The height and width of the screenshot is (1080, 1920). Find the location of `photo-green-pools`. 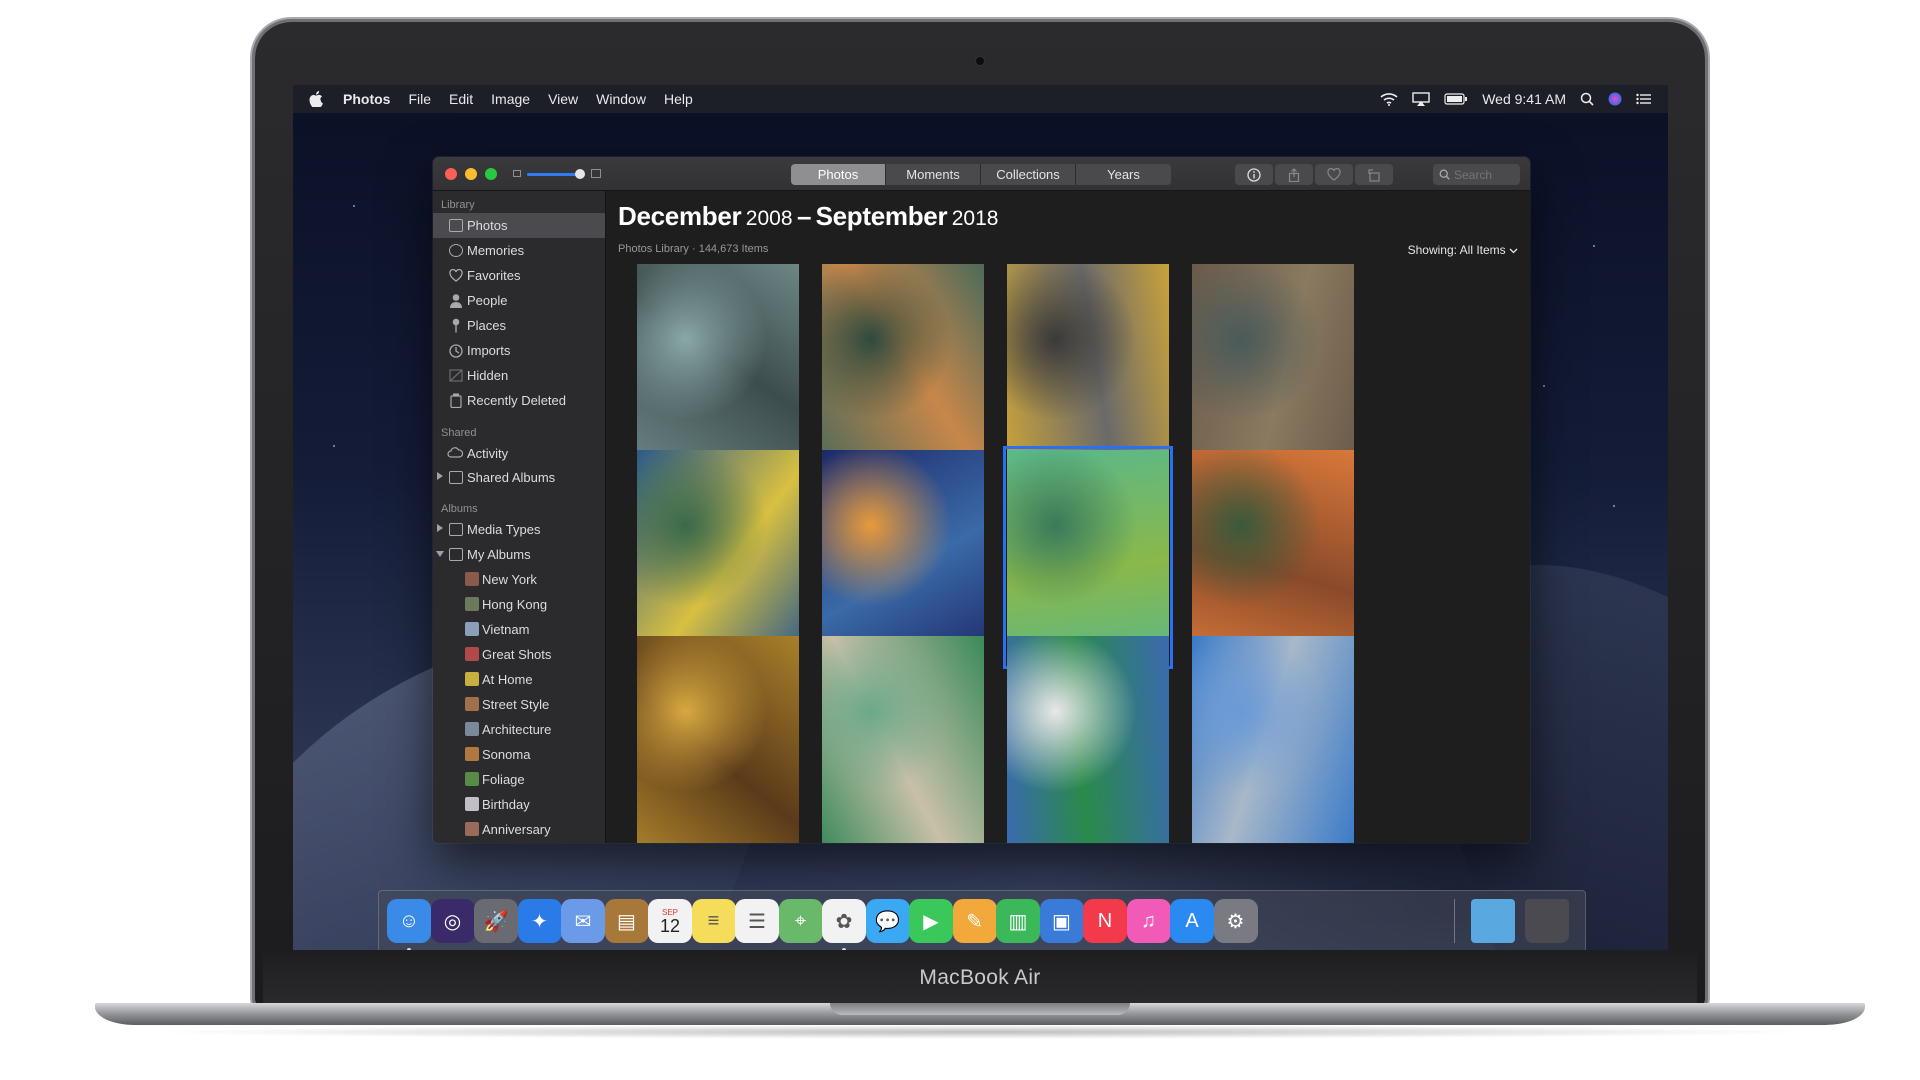

photo-green-pools is located at coordinates (1088, 557).